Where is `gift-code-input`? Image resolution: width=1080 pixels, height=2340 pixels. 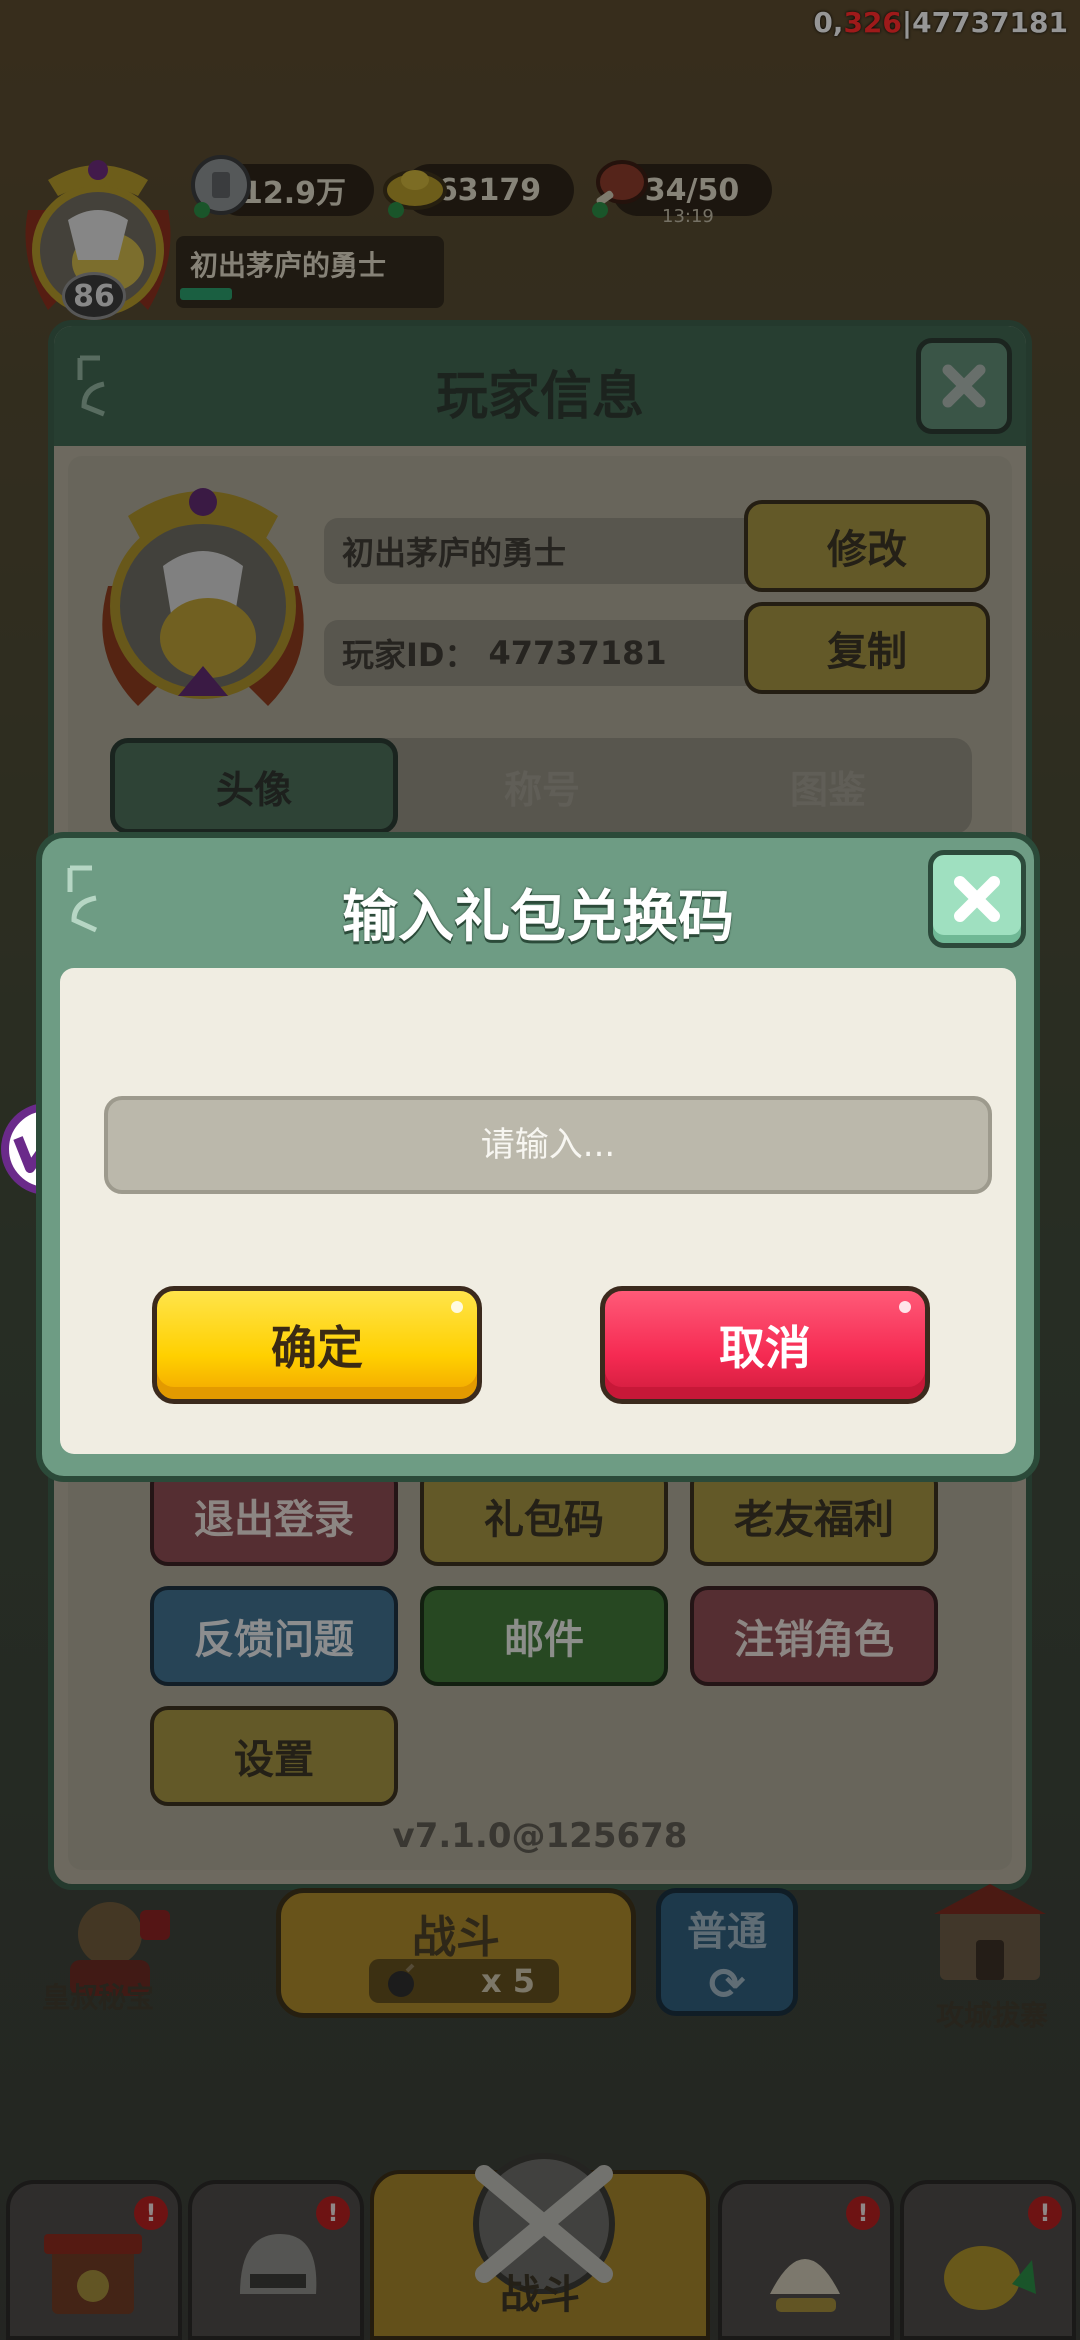
gift-code-input is located at coordinates (548, 1145).